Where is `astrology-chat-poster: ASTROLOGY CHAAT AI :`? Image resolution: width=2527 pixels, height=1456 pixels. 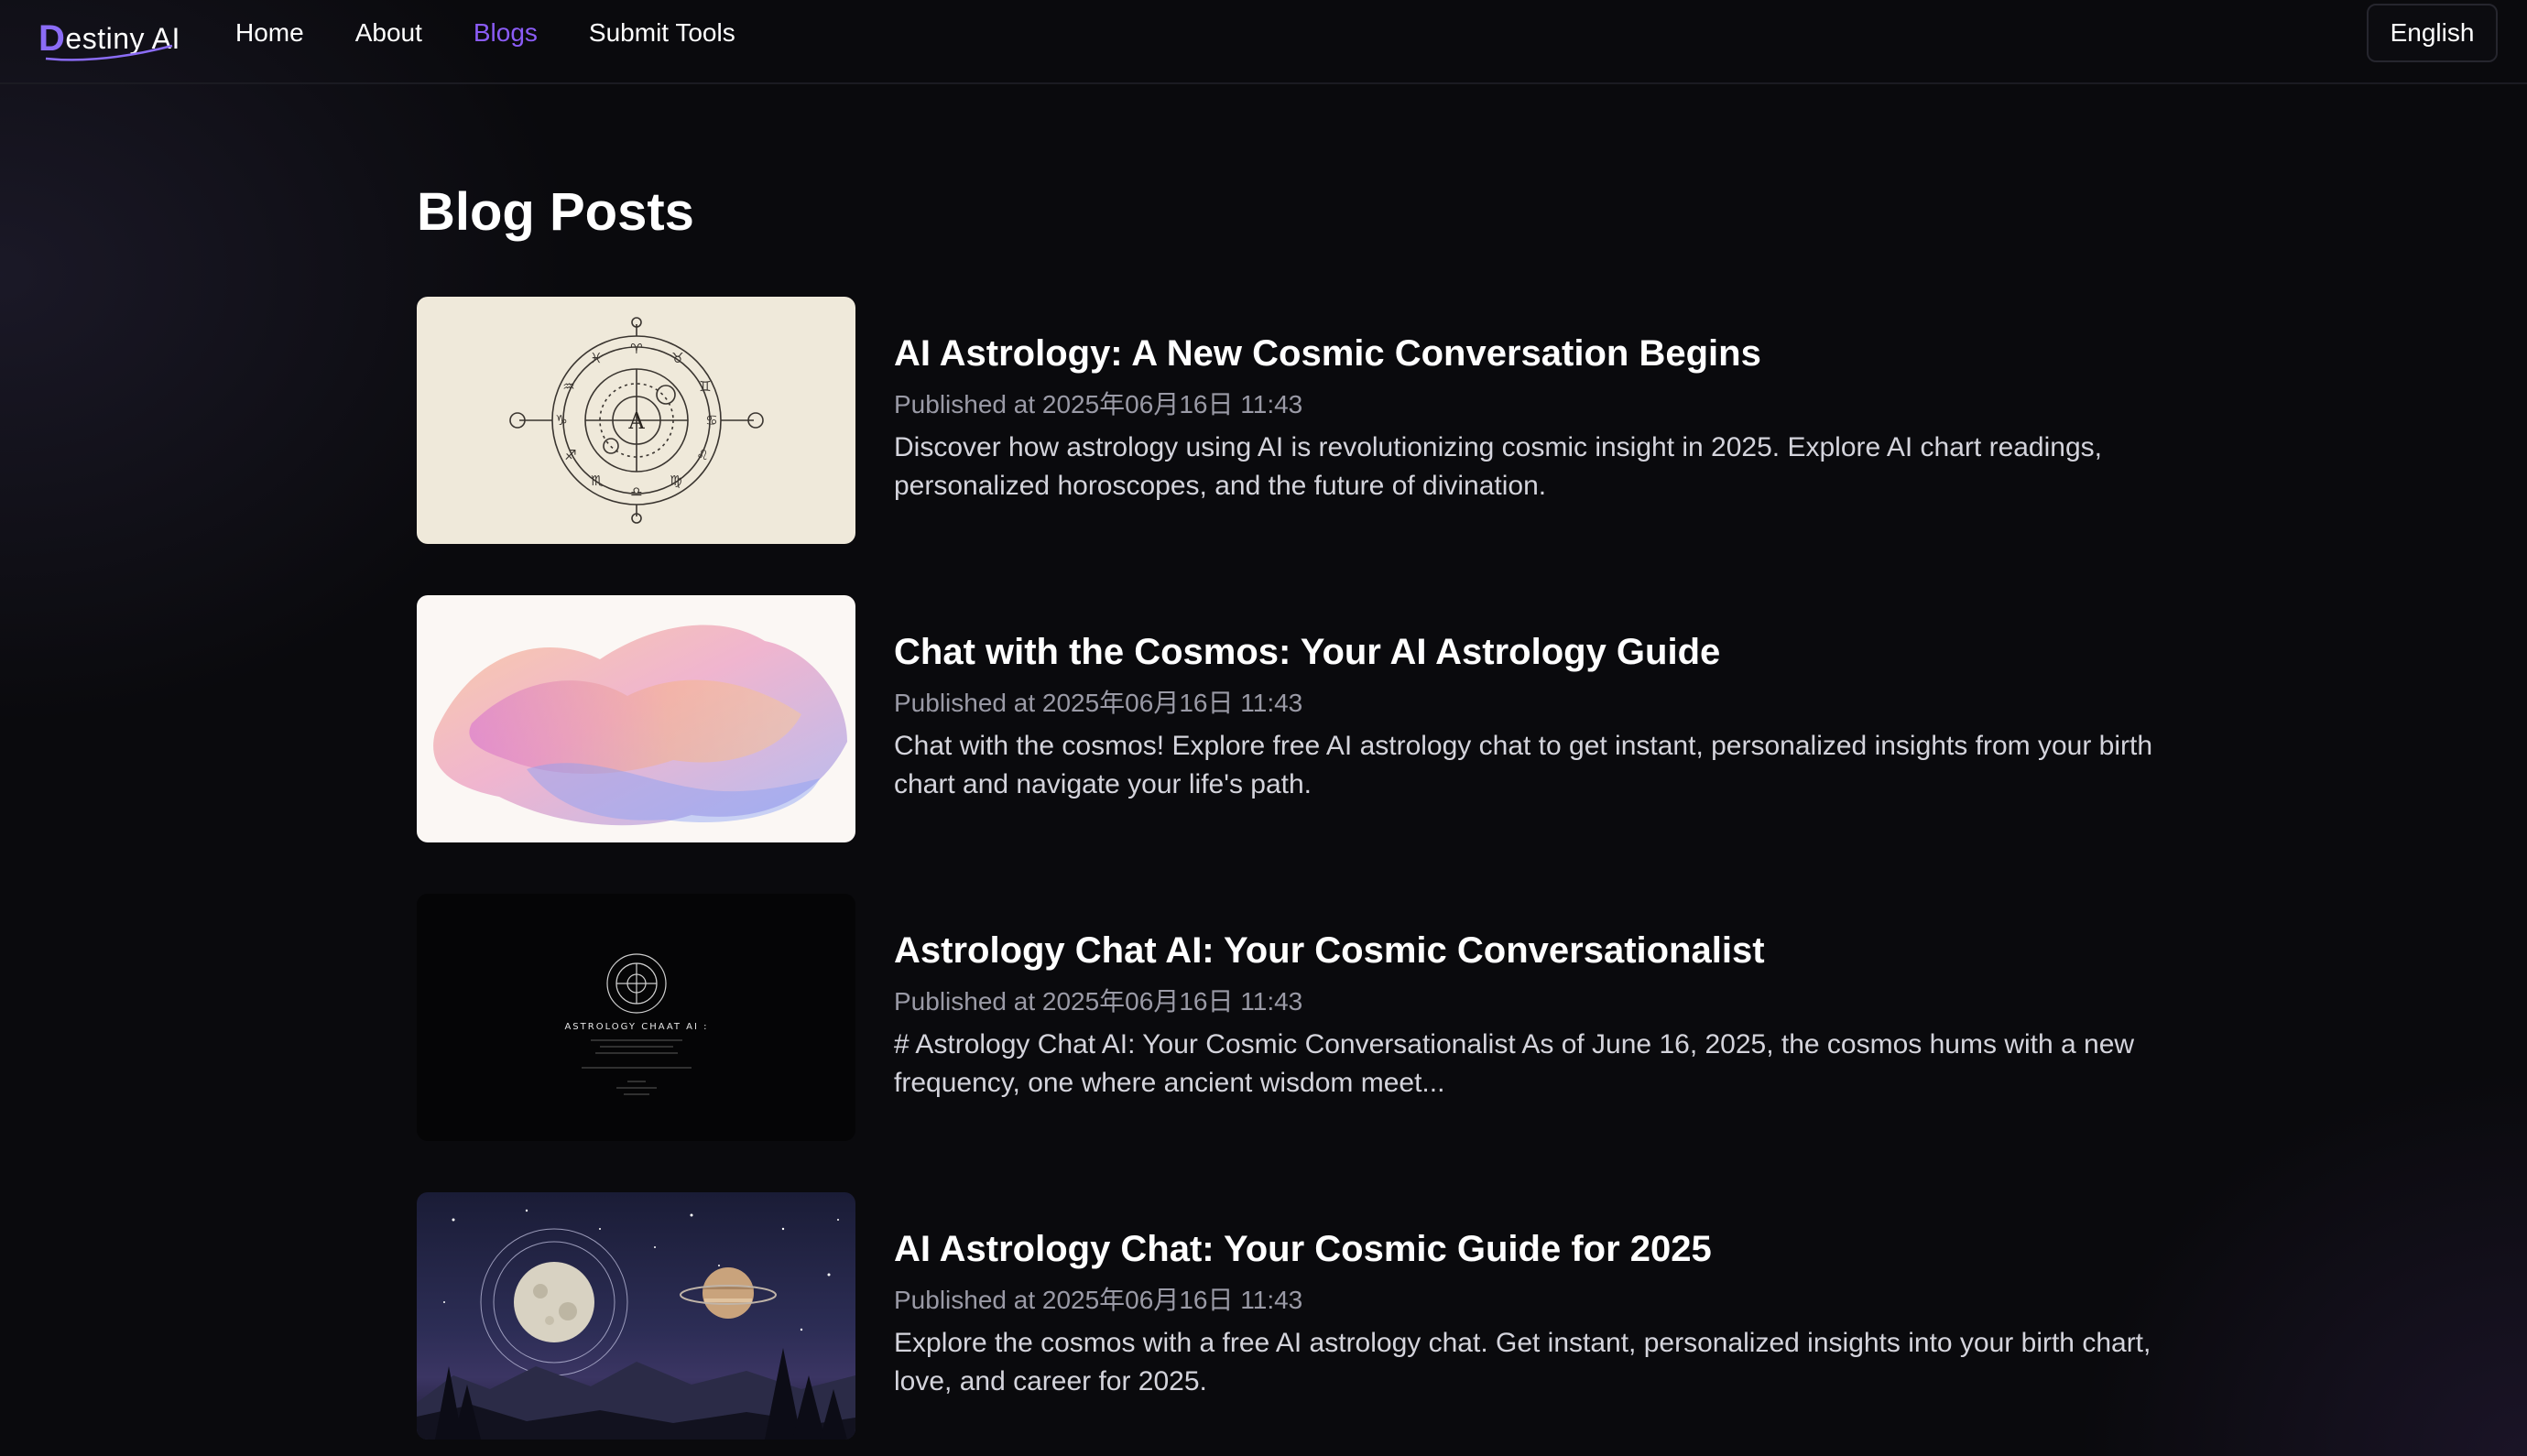 astrology-chat-poster: ASTROLOGY CHAAT AI : is located at coordinates (636, 1024).